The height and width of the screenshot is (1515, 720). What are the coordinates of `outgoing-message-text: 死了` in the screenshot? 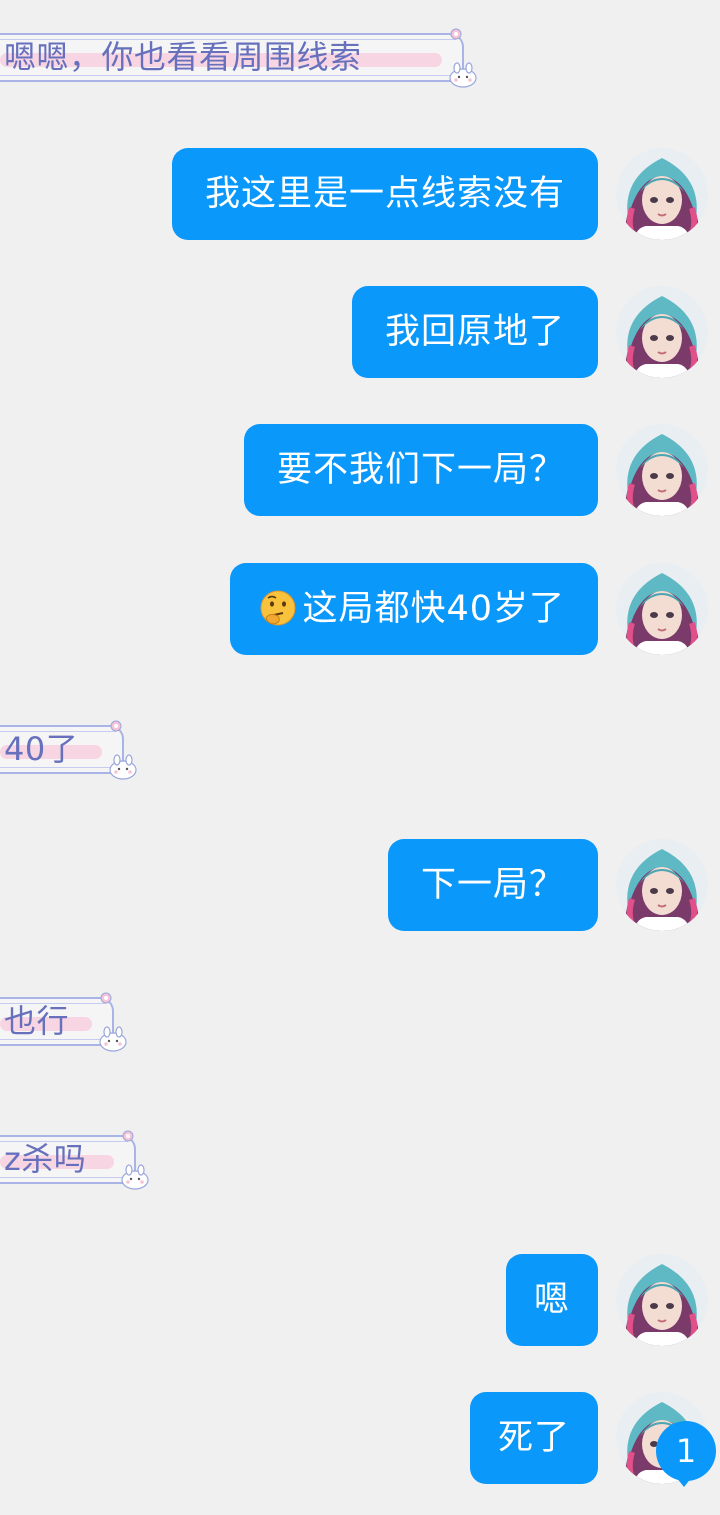 It's located at (533, 1438).